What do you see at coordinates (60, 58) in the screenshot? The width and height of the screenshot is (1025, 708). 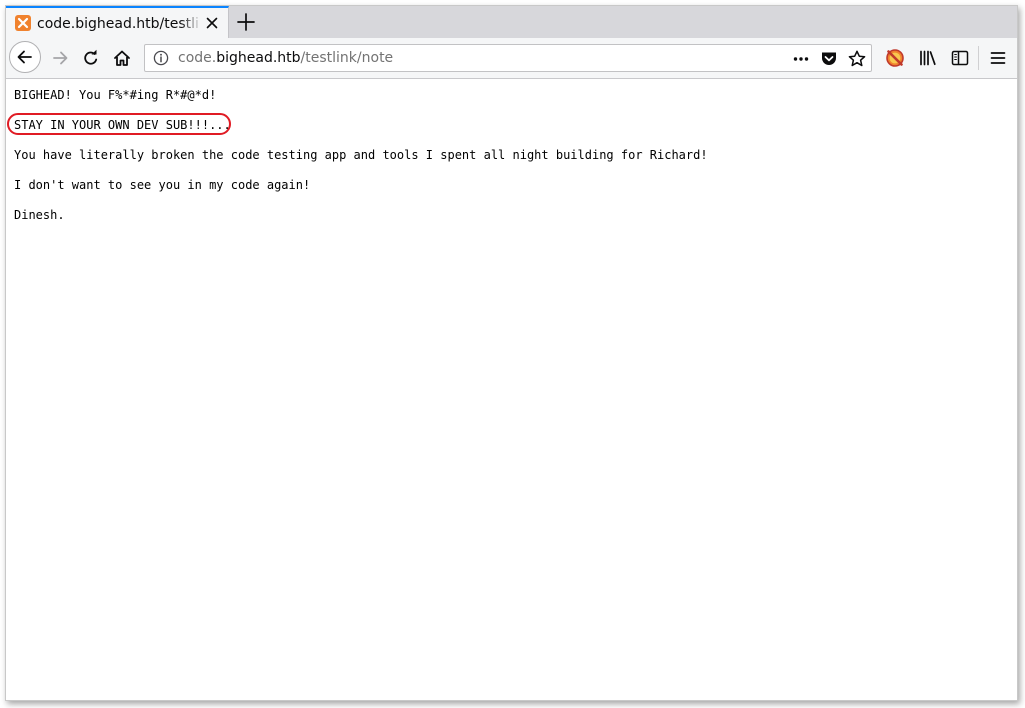 I see `arrow-right-icon` at bounding box center [60, 58].